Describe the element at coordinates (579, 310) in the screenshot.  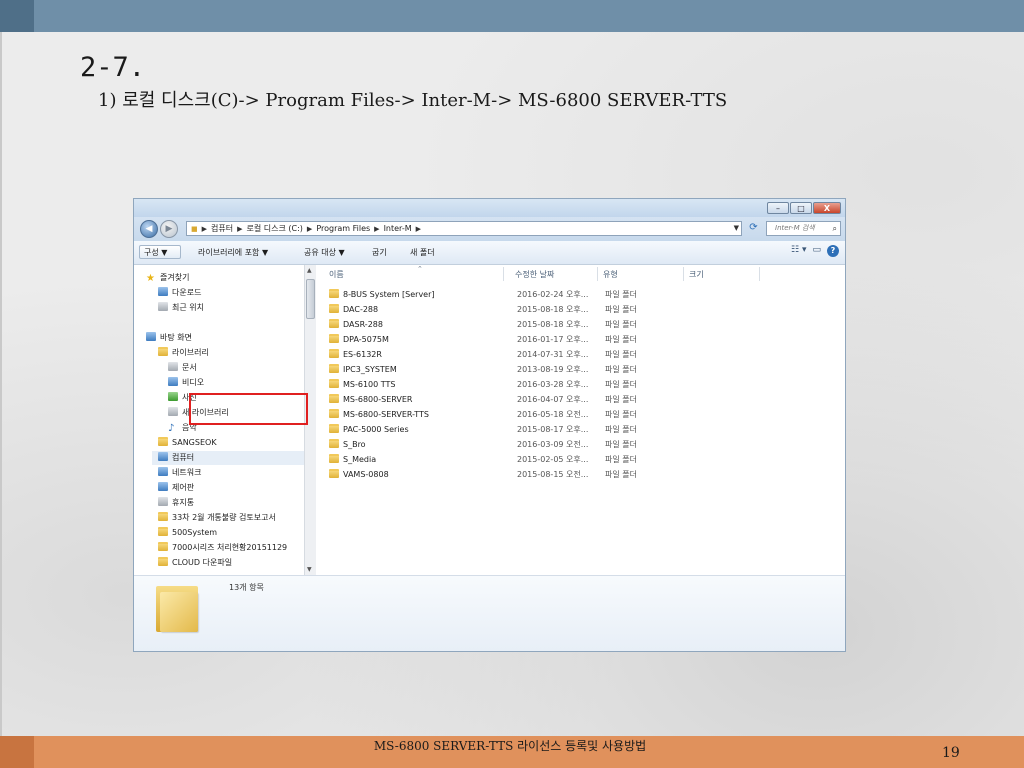
I see `file-row: DAC-288 2015-08-18 오후... 파일 폴더` at that location.